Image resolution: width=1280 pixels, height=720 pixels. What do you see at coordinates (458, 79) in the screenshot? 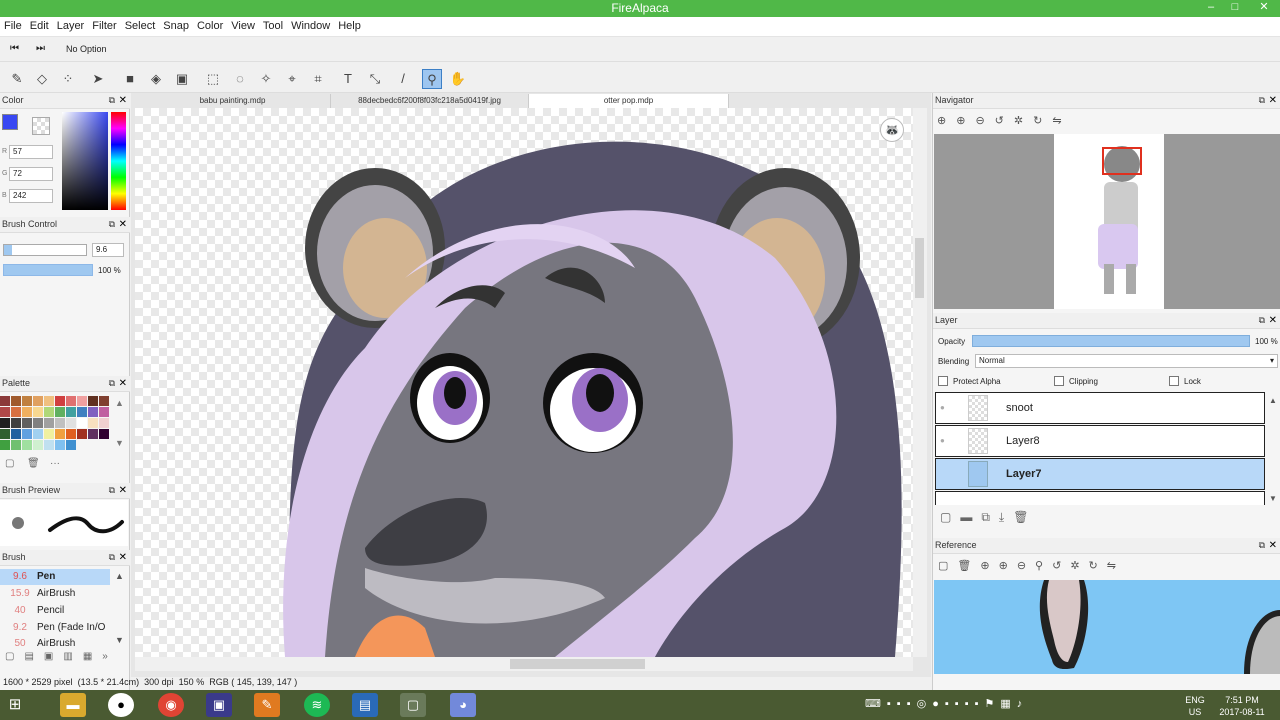
I see `hand-tool-icon: ✋` at bounding box center [458, 79].